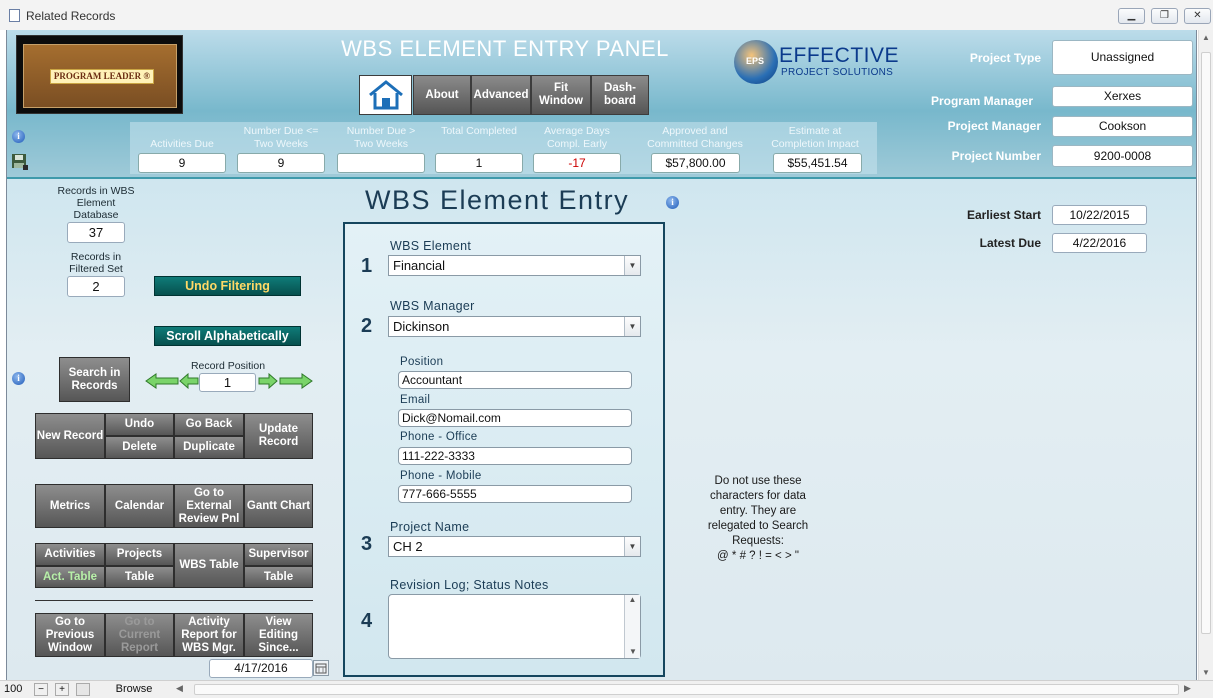  I want to click on minimize-button: ▁, so click(1131, 16).